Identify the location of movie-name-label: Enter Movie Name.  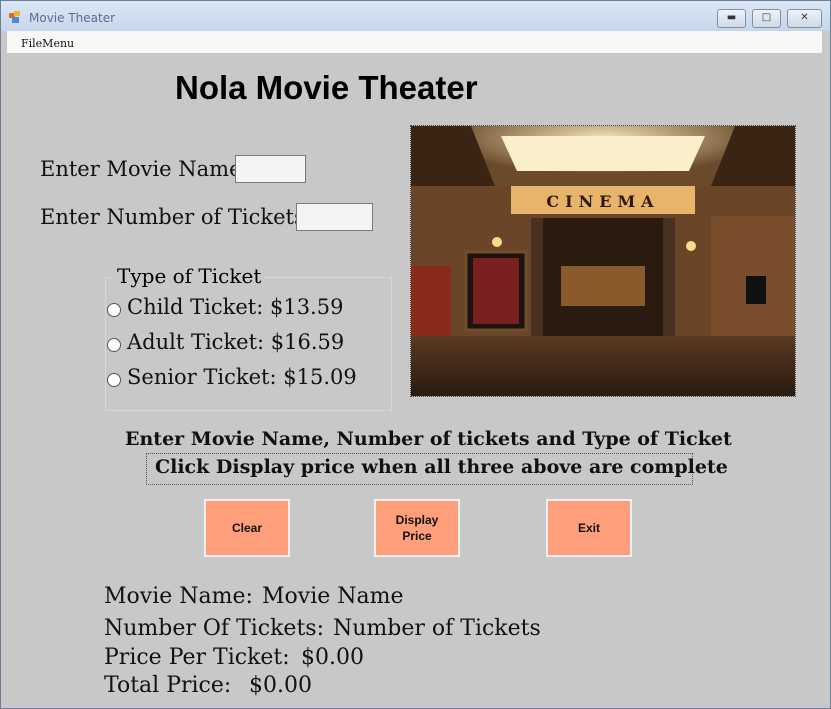
(141, 169).